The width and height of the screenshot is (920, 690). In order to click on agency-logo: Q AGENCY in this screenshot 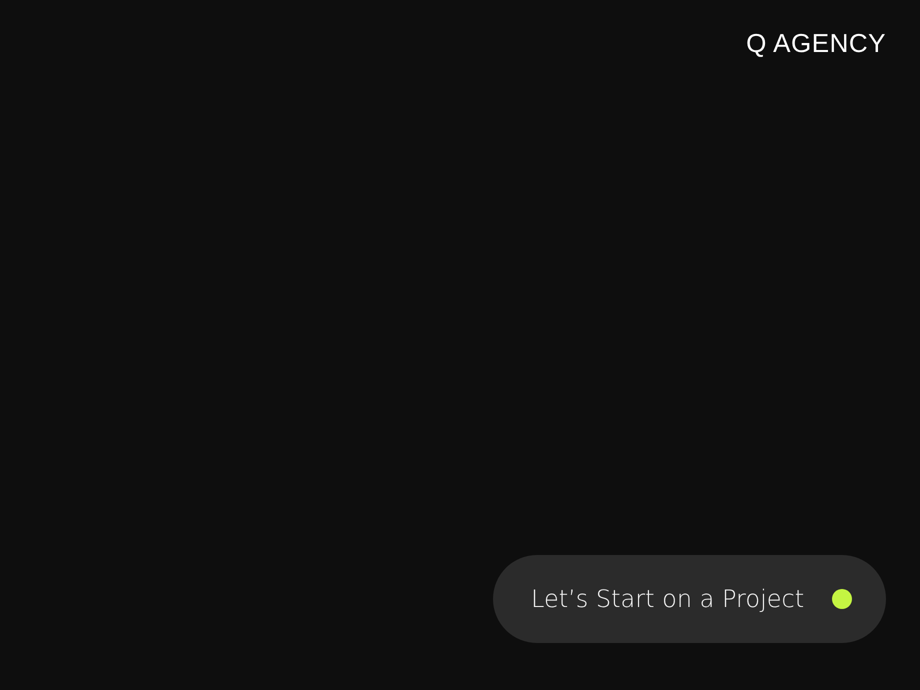, I will do `click(816, 43)`.